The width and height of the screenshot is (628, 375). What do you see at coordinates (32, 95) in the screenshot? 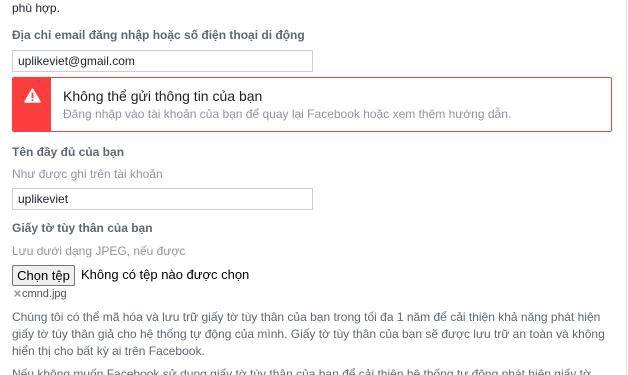
I see `warning-icon` at bounding box center [32, 95].